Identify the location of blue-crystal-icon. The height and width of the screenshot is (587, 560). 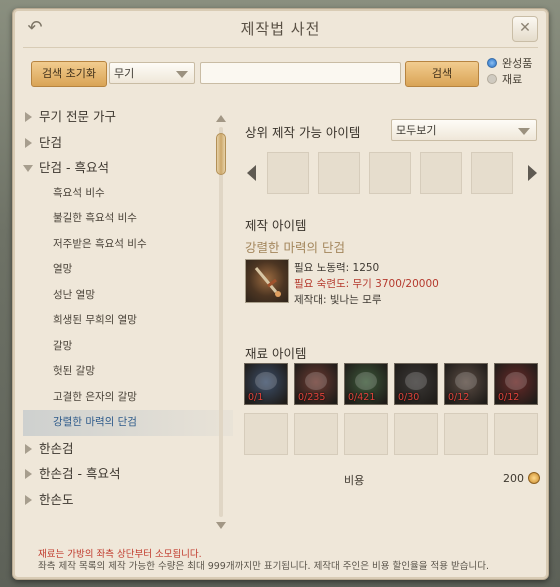
(266, 381).